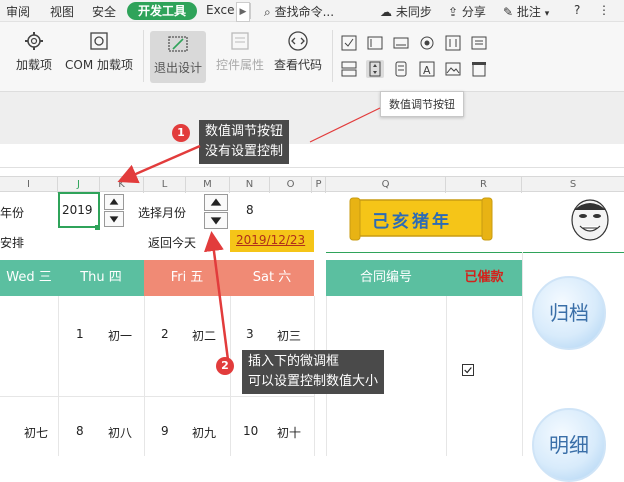  Describe the element at coordinates (297, 65) in the screenshot. I see `view-code-label: 查看代码` at that location.